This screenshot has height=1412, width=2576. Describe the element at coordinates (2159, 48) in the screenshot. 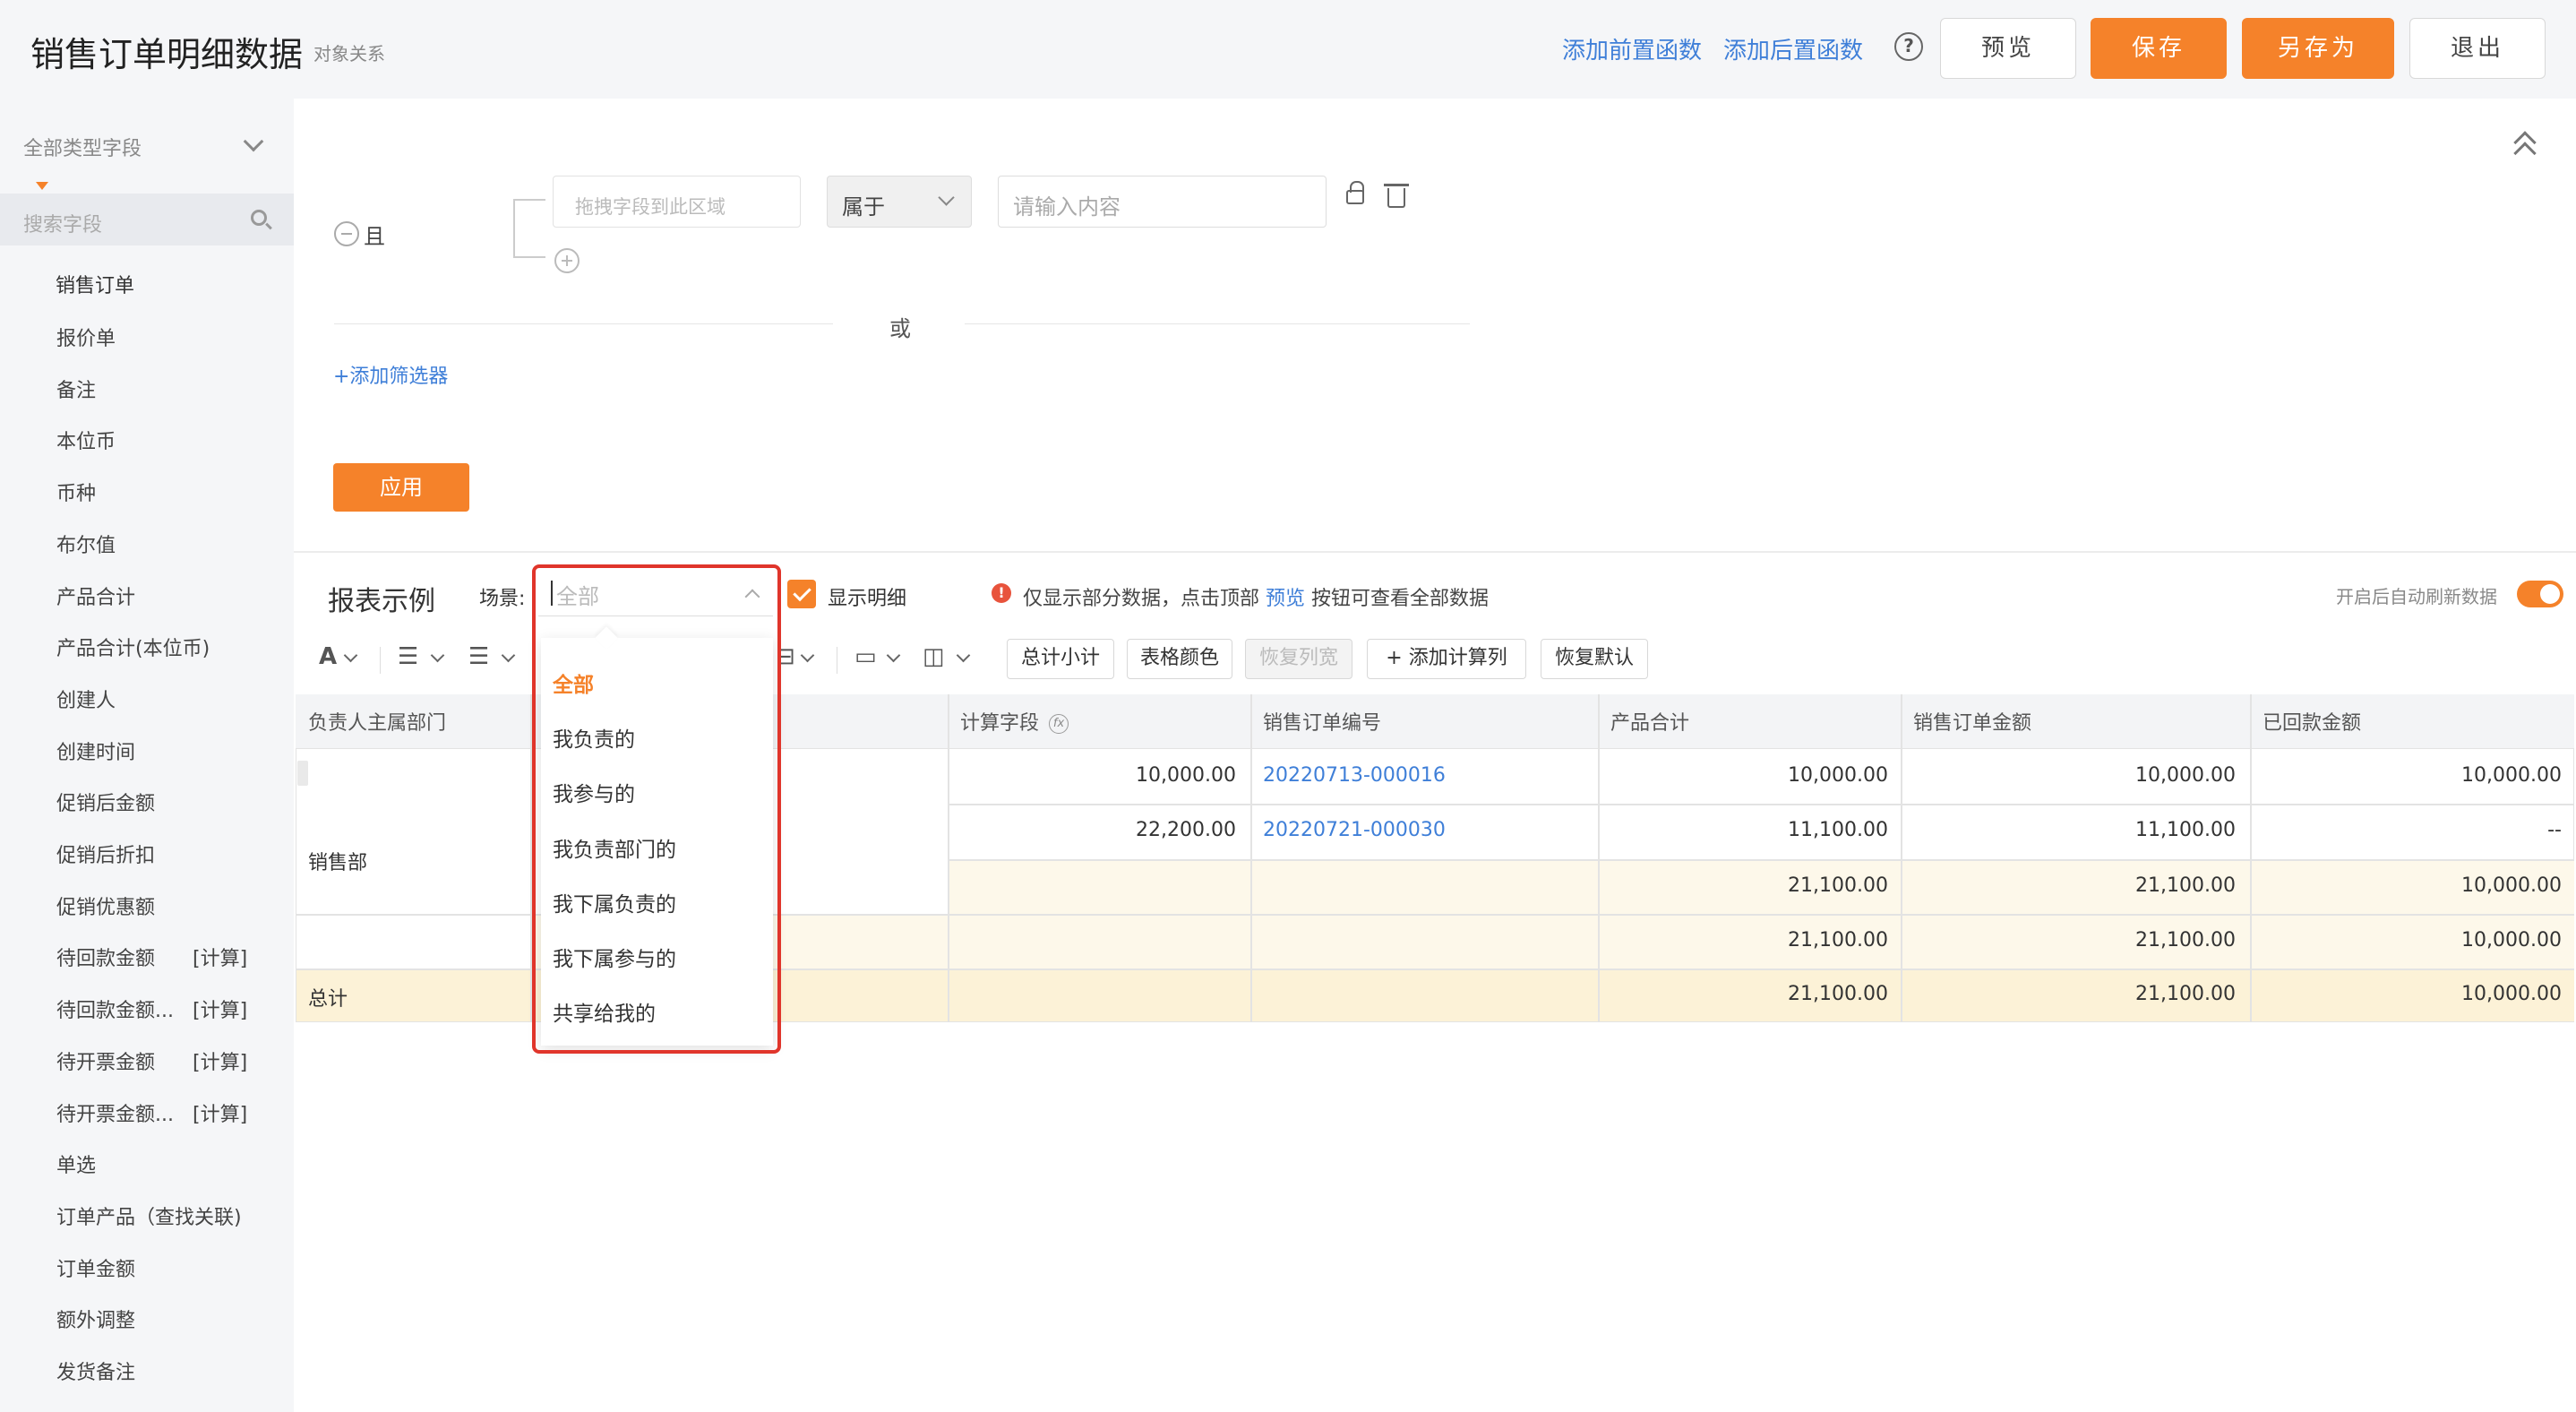

I see `save-button: 保存` at that location.